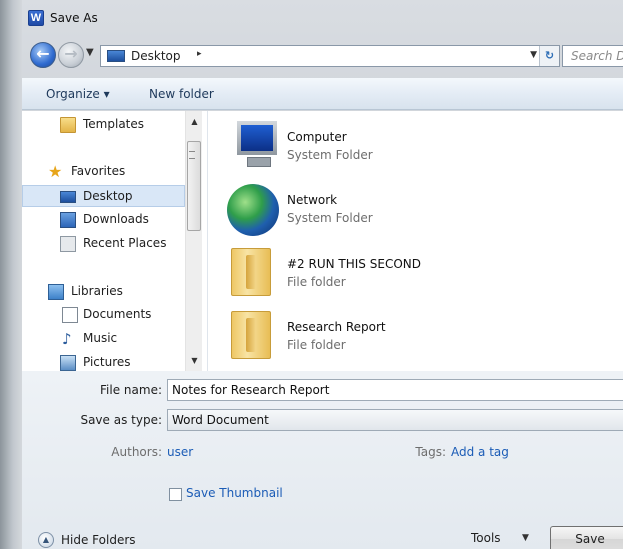 This screenshot has height=549, width=623. I want to click on music-icon: ♪, so click(67, 339).